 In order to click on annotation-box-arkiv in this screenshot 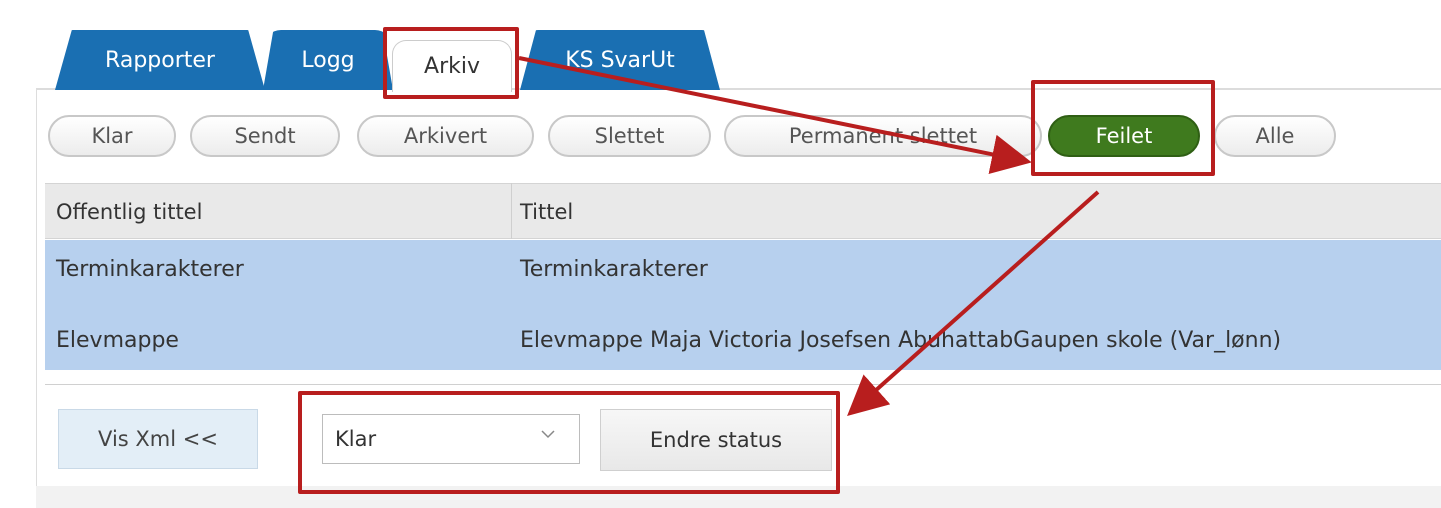, I will do `click(451, 63)`.